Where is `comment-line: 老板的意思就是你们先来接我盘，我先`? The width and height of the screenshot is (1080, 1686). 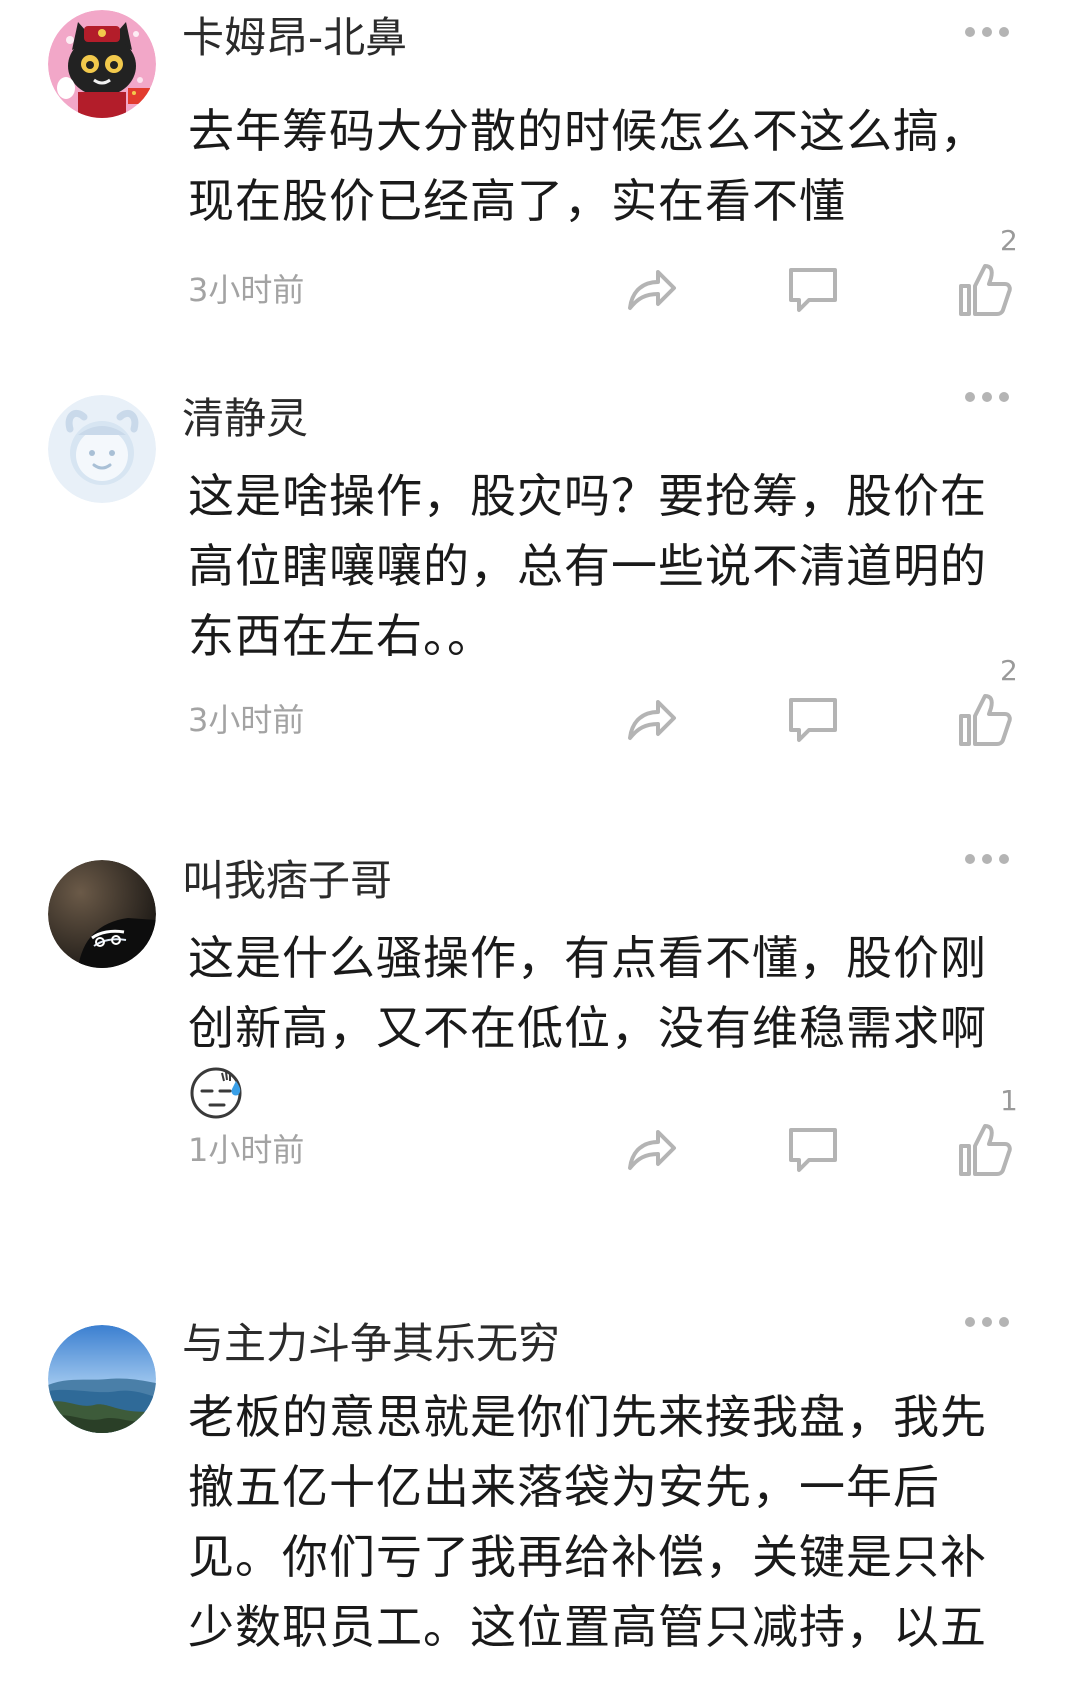
comment-line: 老板的意思就是你们先来接我盘，我先 is located at coordinates (587, 1417).